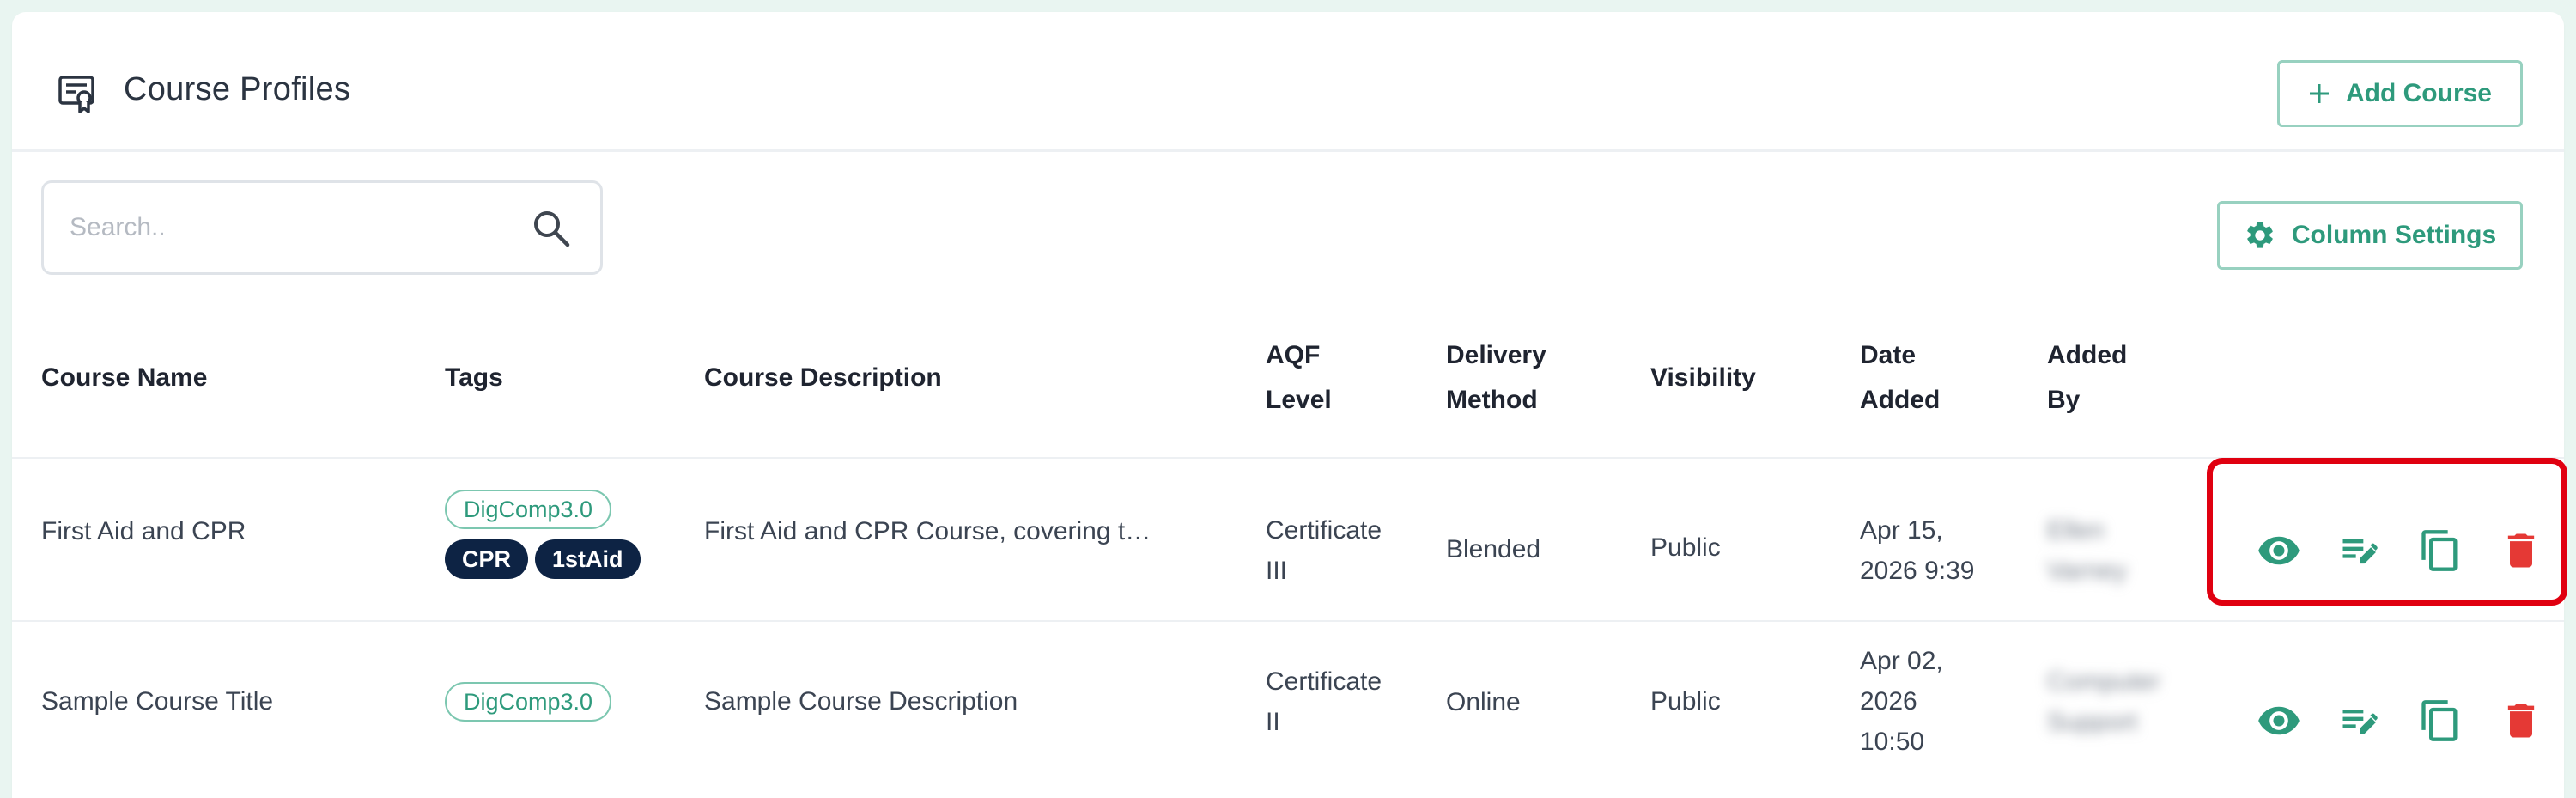  Describe the element at coordinates (1324, 550) in the screenshot. I see `aqf-level-cell: Certificate III` at that location.